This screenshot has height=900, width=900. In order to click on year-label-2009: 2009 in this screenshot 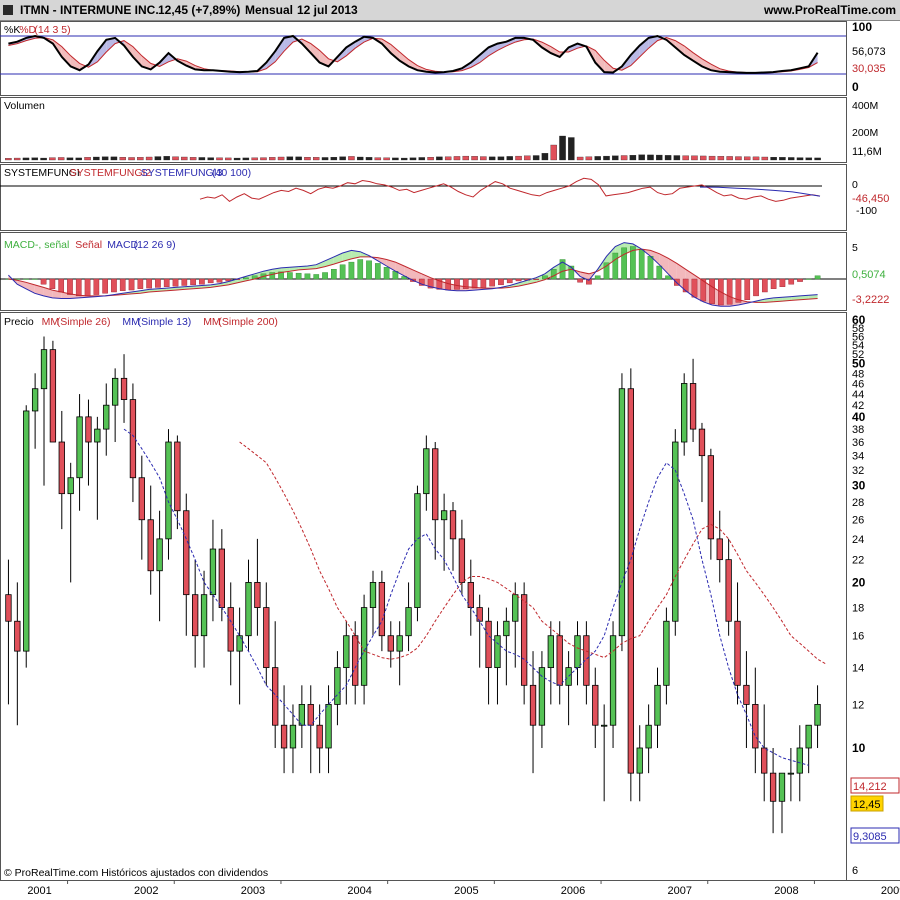, I will do `click(890, 891)`.